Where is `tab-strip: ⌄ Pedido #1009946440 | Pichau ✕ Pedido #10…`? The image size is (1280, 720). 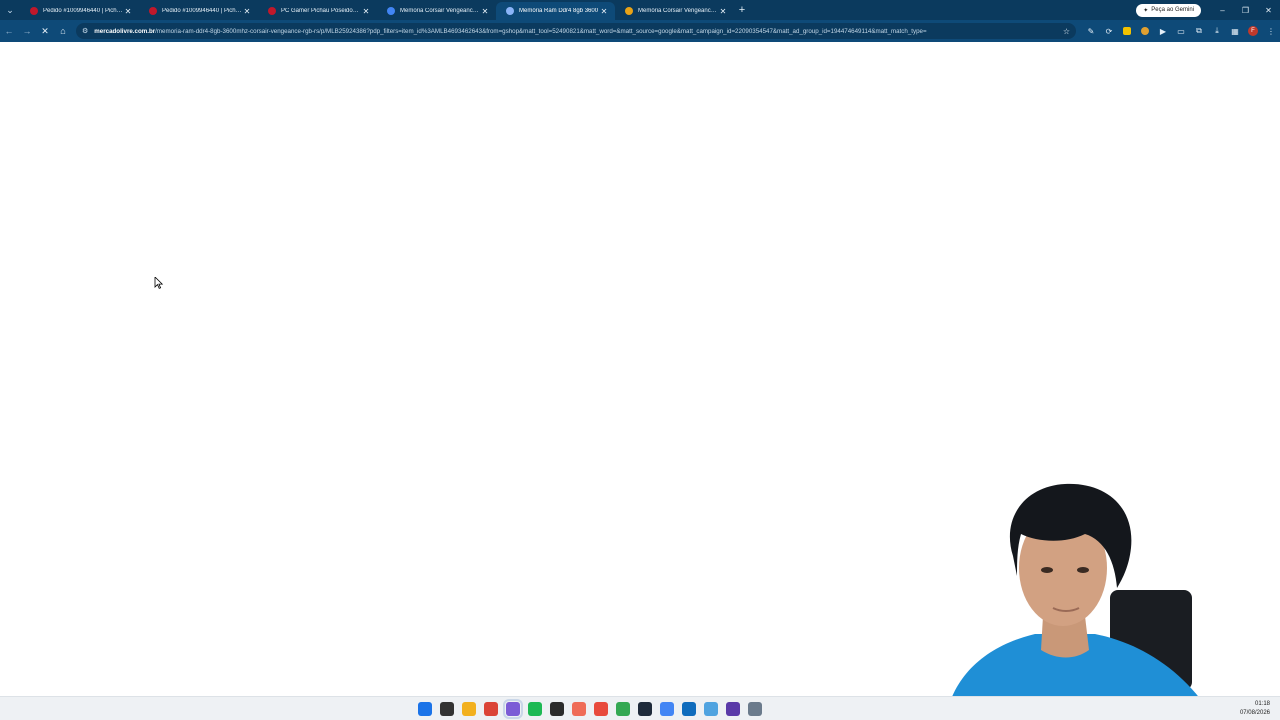
tab-strip: ⌄ Pedido #1009946440 | Pichau ✕ Pedido #10… is located at coordinates (640, 10).